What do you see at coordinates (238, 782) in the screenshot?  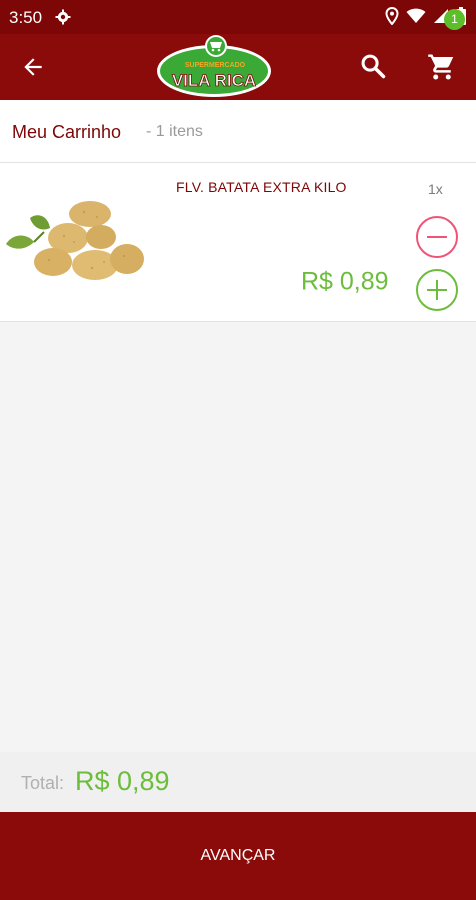 I see `total-bar: Total: R$ 0,89` at bounding box center [238, 782].